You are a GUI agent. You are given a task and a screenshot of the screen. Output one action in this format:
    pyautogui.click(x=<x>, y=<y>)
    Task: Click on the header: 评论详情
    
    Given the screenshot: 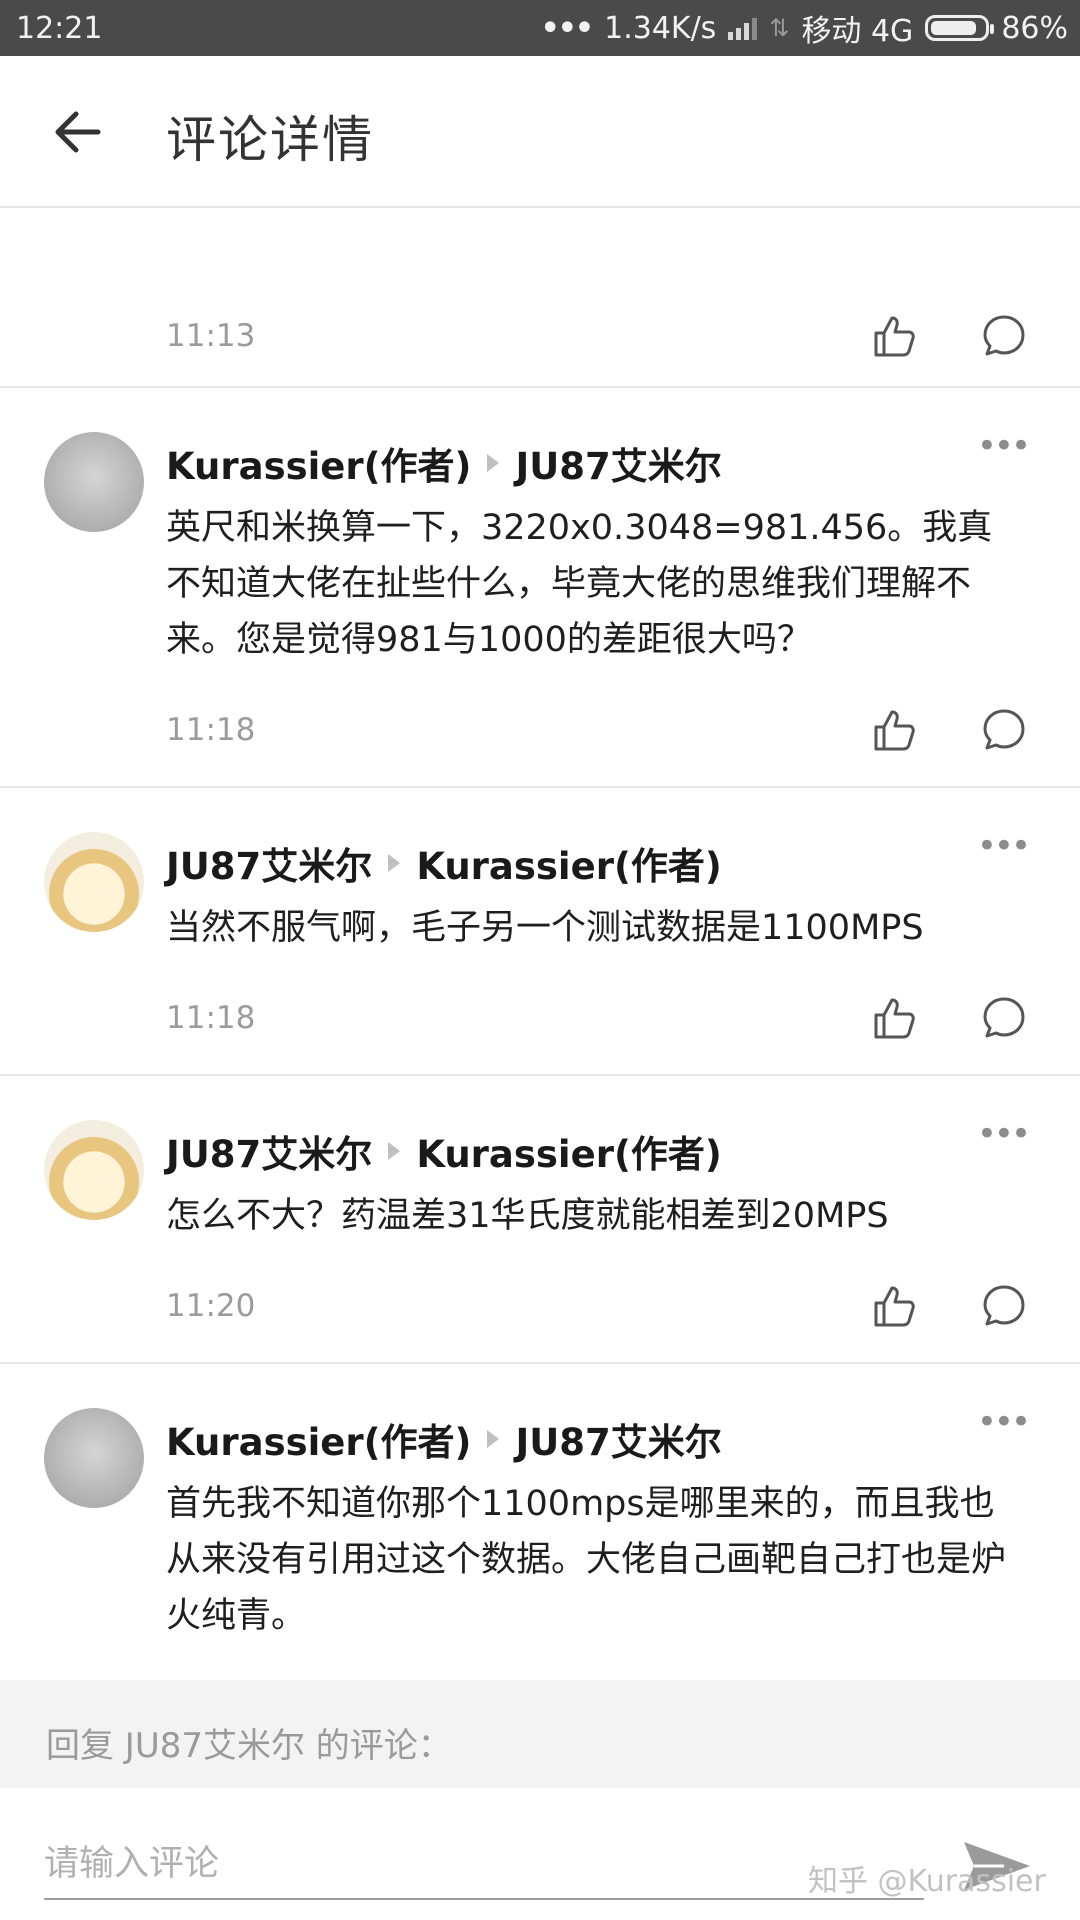 What is the action you would take?
    pyautogui.click(x=540, y=132)
    